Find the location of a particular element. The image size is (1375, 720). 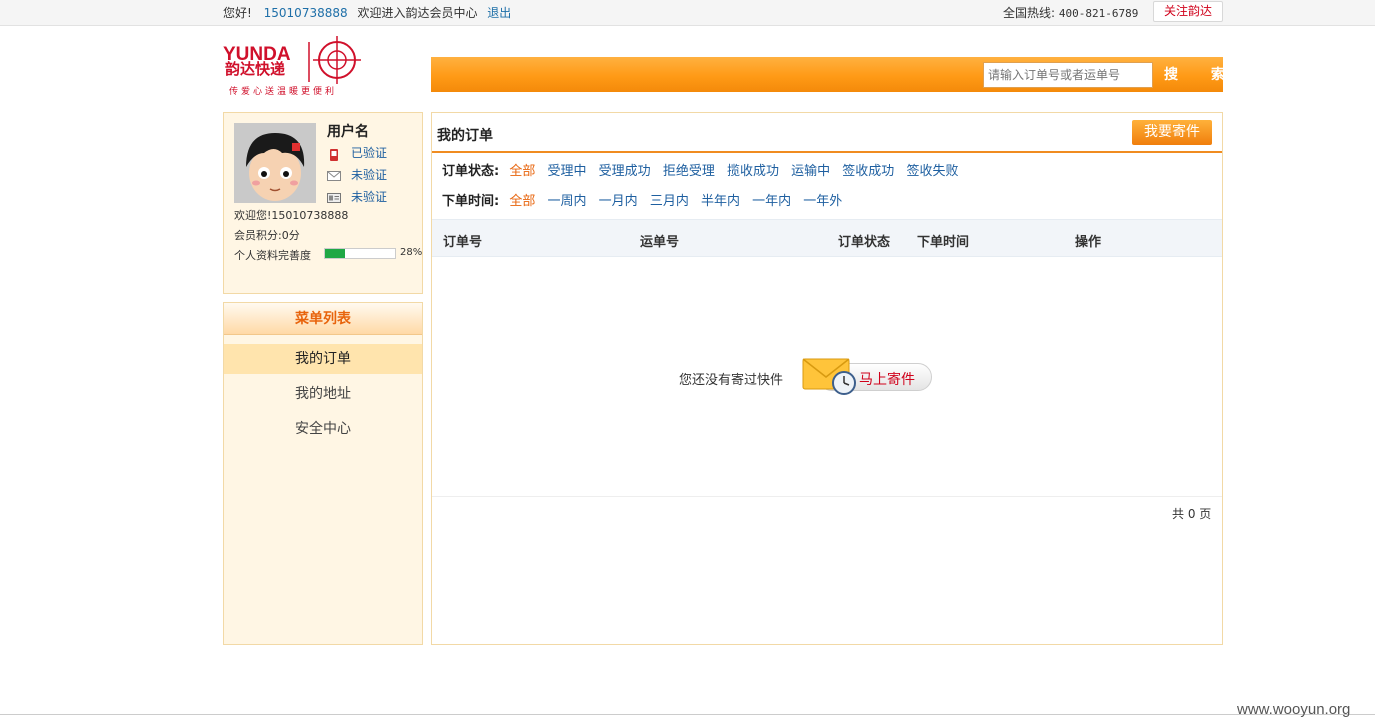

search-button: 搜 索 is located at coordinates (1191, 75).